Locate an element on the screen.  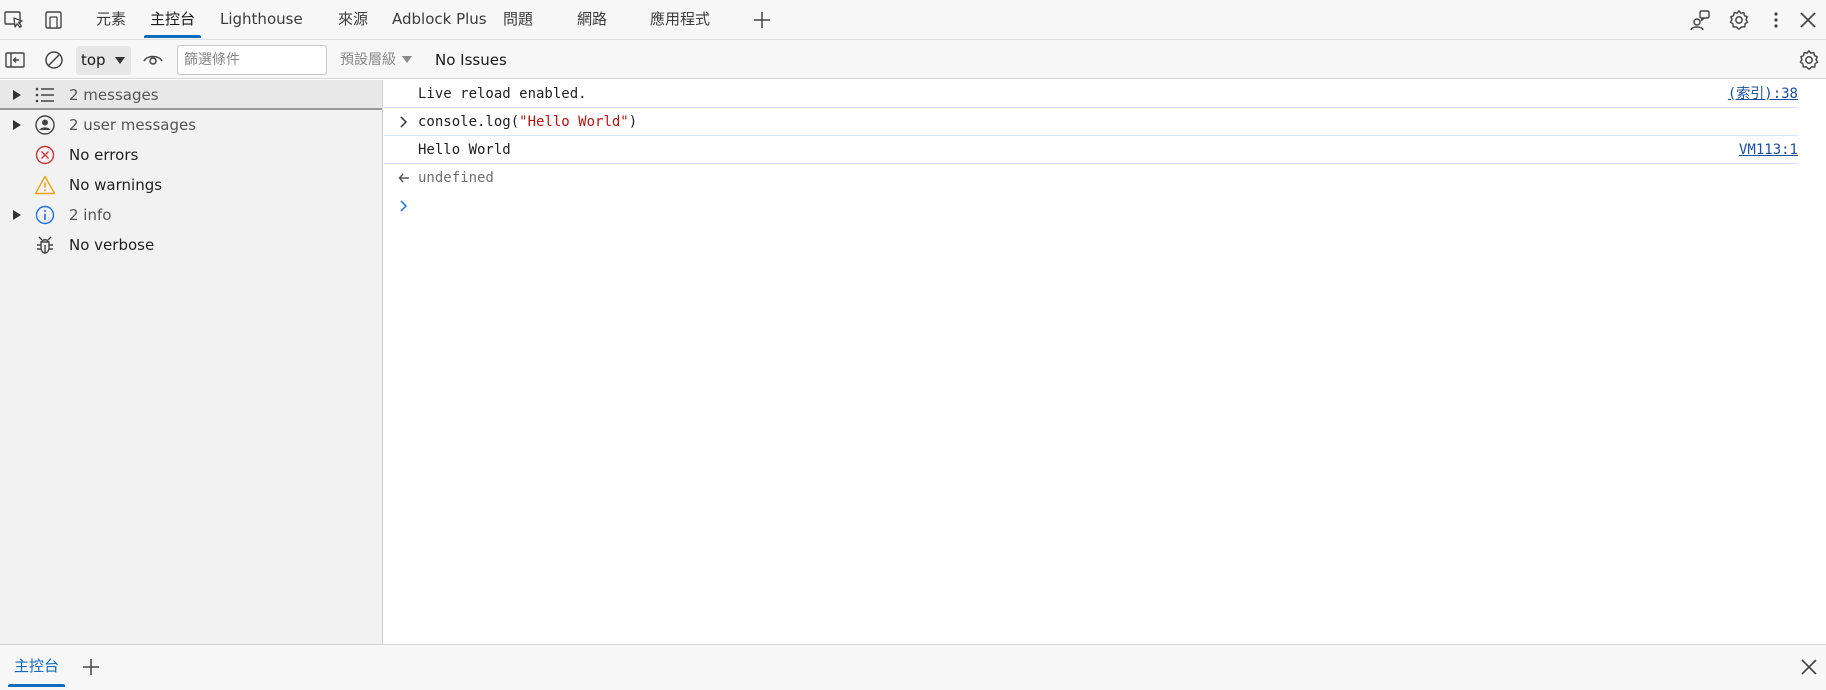
context-value: top is located at coordinates (93, 60).